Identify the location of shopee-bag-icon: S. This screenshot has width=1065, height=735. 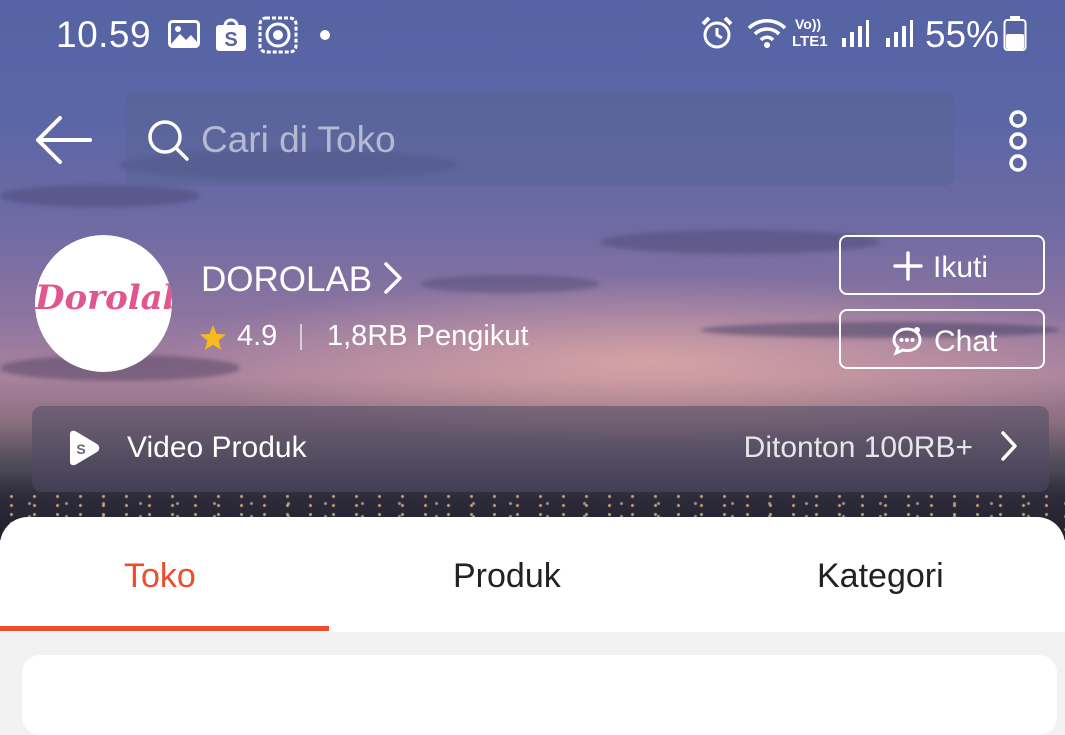
(231, 36).